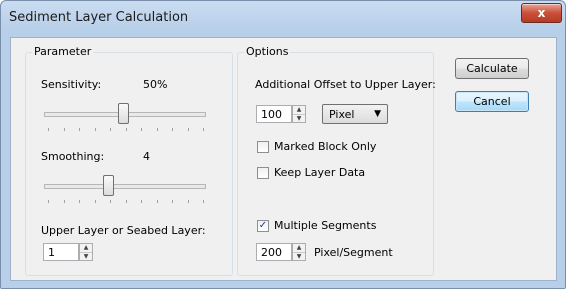  What do you see at coordinates (345, 84) in the screenshot?
I see `offset-label: Additional Offset to Upper Layer:` at bounding box center [345, 84].